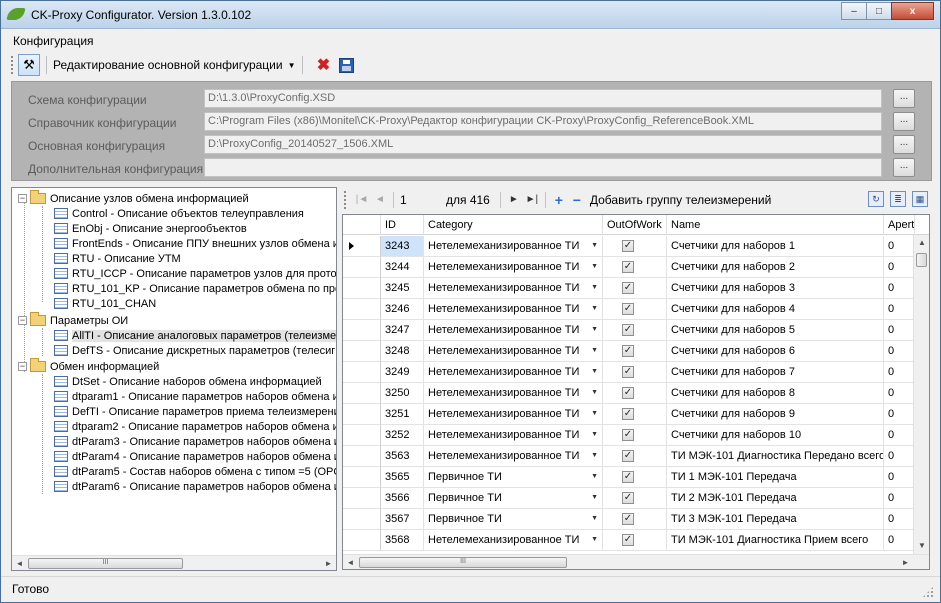 This screenshot has width=941, height=603. I want to click on cell-id: 3251, so click(402, 414).